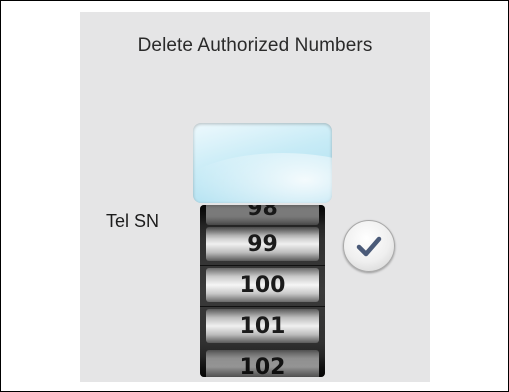 The width and height of the screenshot is (509, 392). I want to click on picker-item-prev-partial: 98, so click(262, 215).